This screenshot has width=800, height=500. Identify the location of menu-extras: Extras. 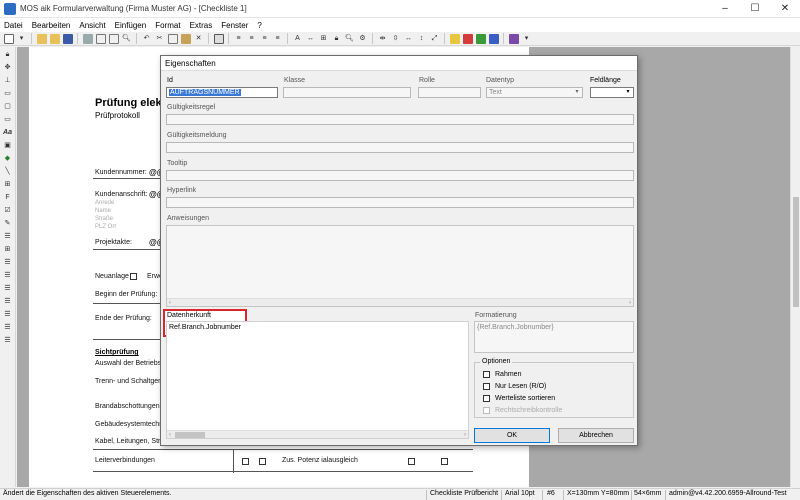
(201, 25).